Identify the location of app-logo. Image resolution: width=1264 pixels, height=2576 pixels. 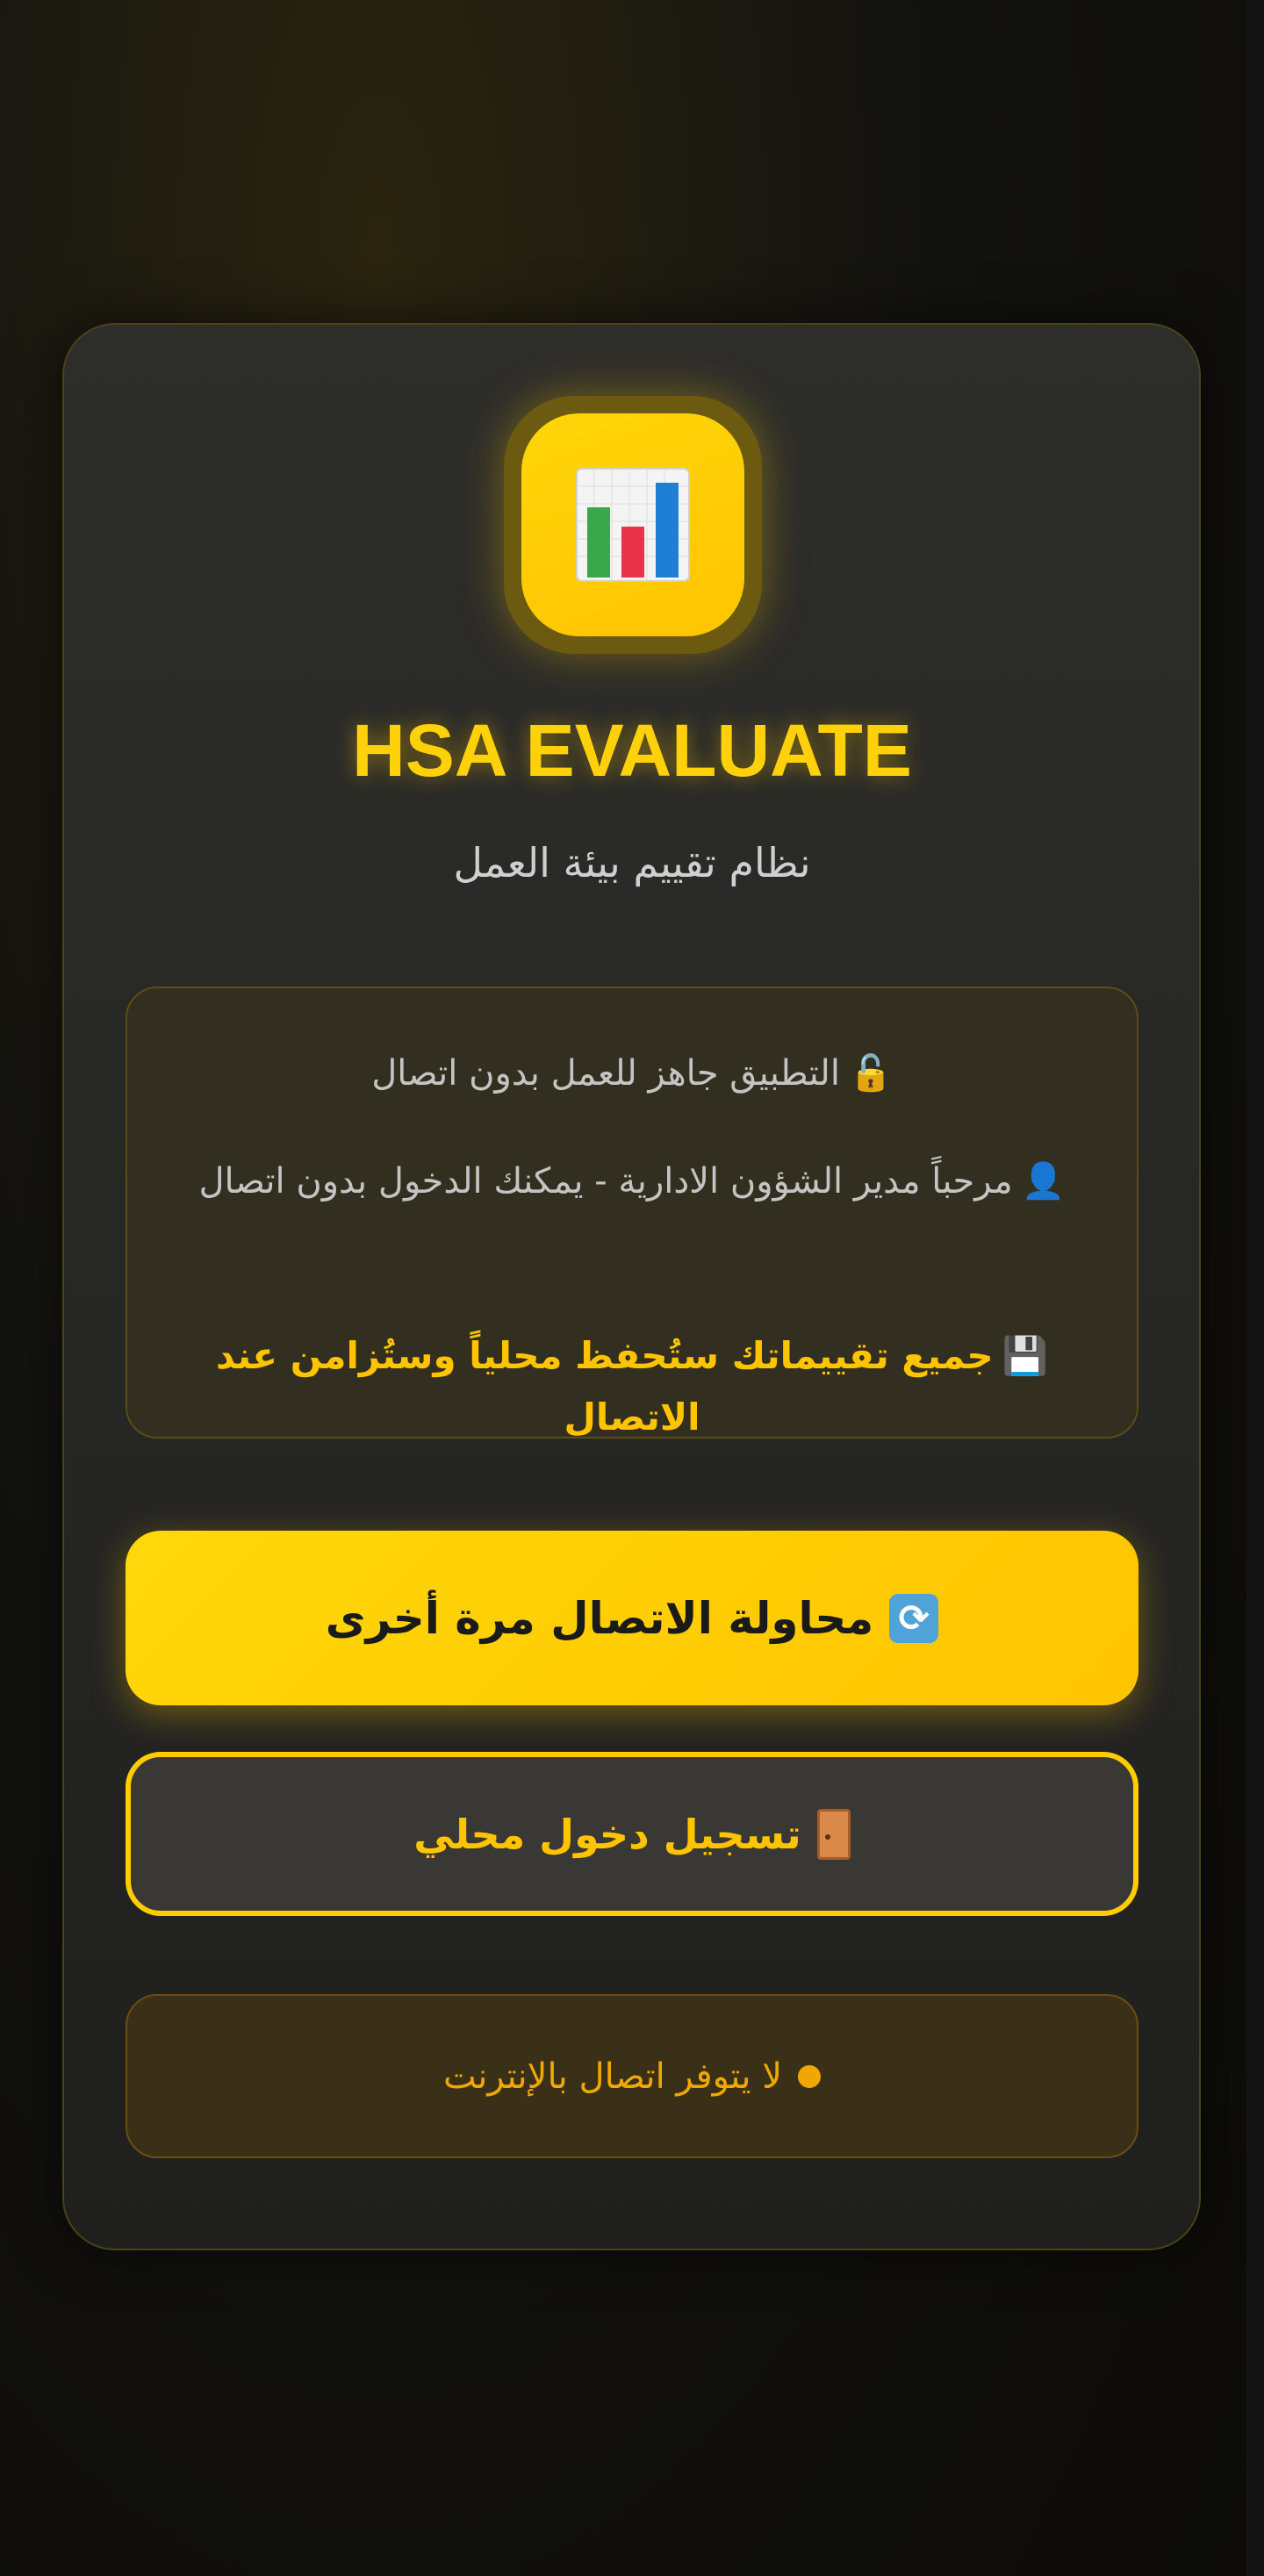
(633, 524).